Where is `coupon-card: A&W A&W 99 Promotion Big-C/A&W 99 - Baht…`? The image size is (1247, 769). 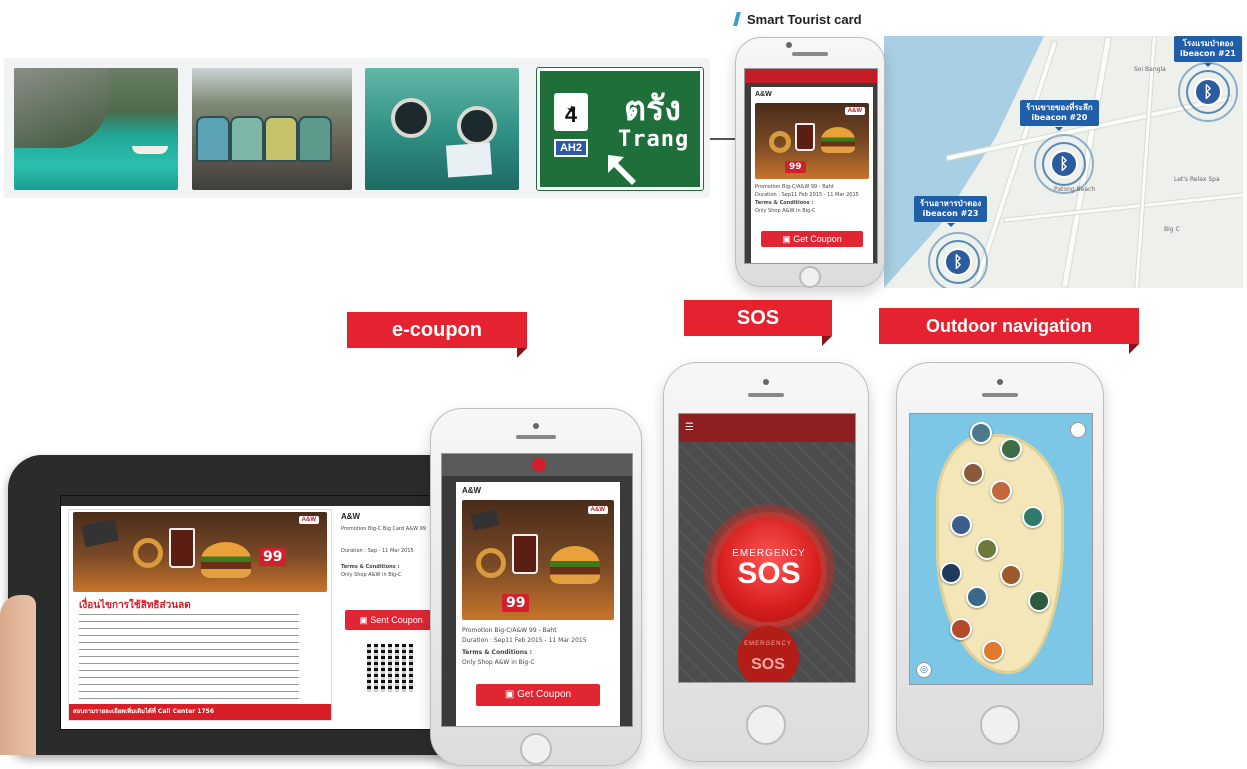
coupon-card: A&W A&W 99 Promotion Big-C/A&W 99 - Baht… is located at coordinates (812, 175).